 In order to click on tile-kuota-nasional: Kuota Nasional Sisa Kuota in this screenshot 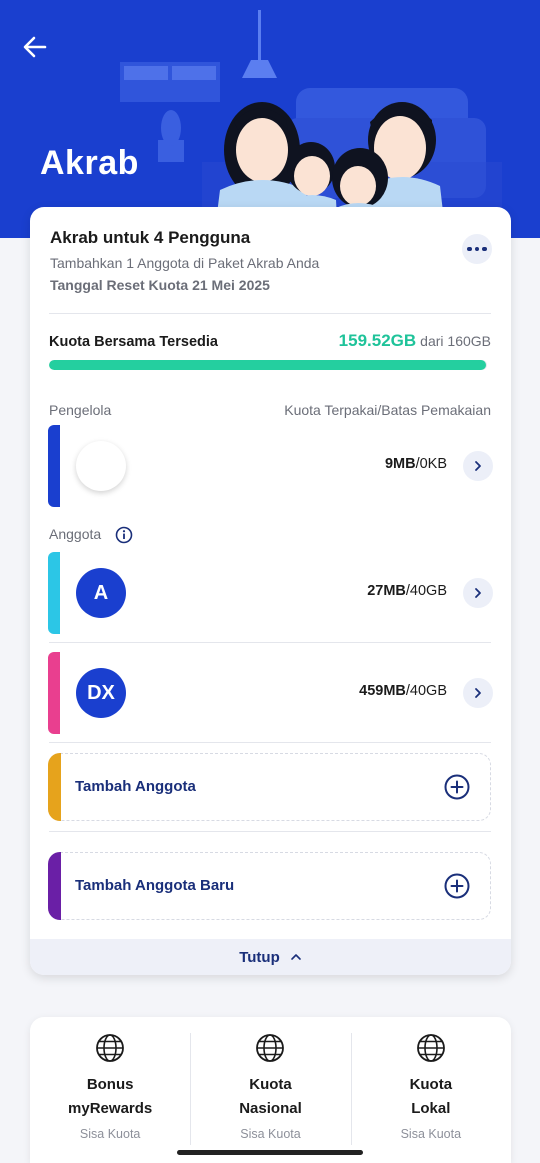, I will do `click(270, 1090)`.